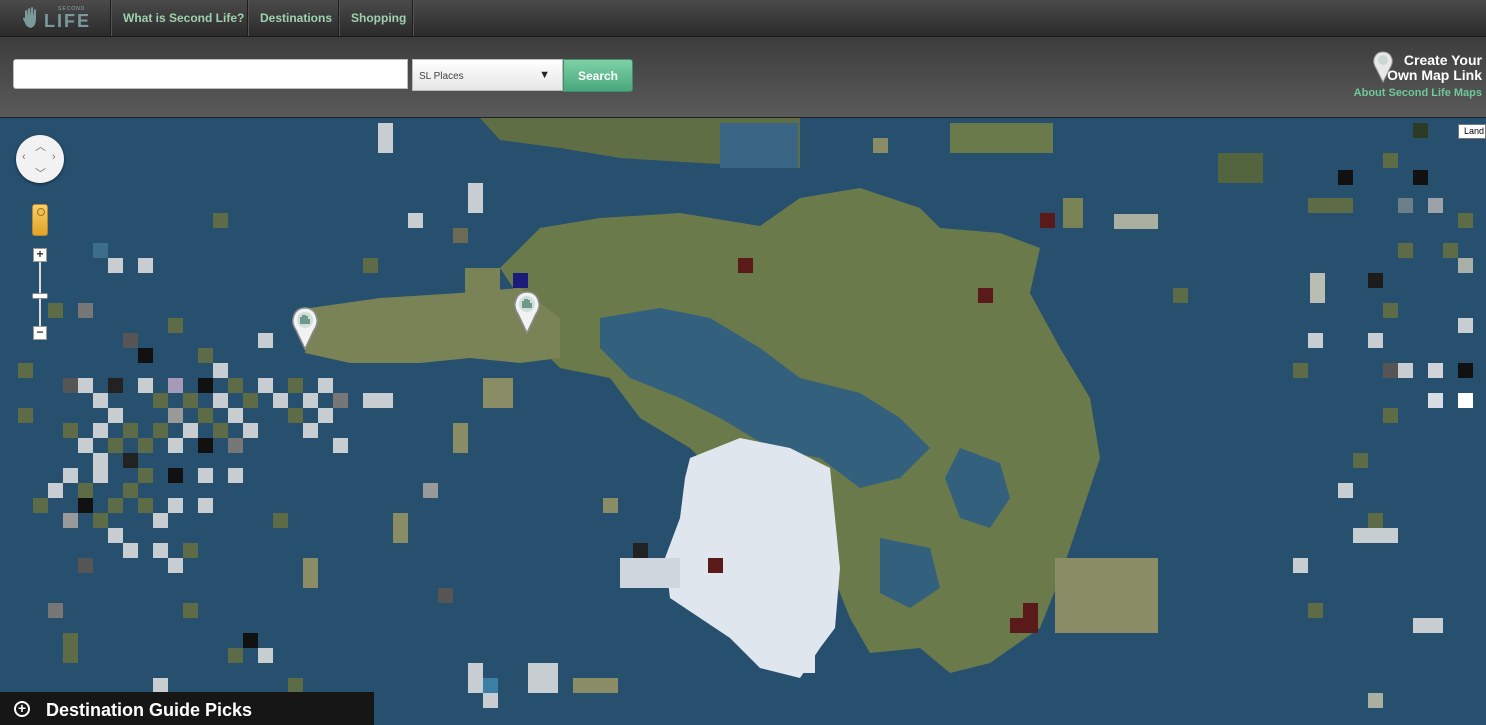 Image resolution: width=1486 pixels, height=725 pixels. I want to click on nav-link-shopping: Shopping, so click(378, 18).